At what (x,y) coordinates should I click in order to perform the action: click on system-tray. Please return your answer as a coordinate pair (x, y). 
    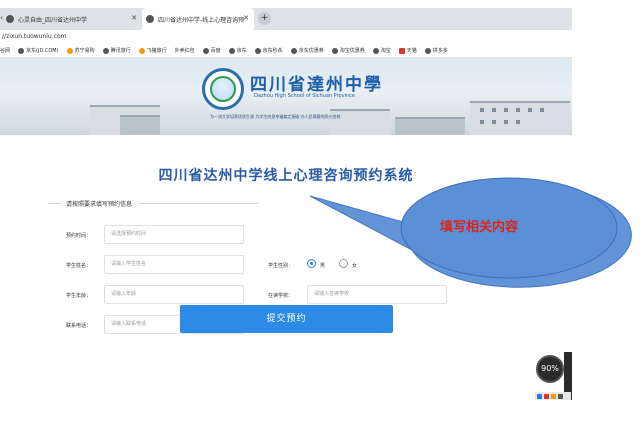
    Looking at the image, I should click on (553, 396).